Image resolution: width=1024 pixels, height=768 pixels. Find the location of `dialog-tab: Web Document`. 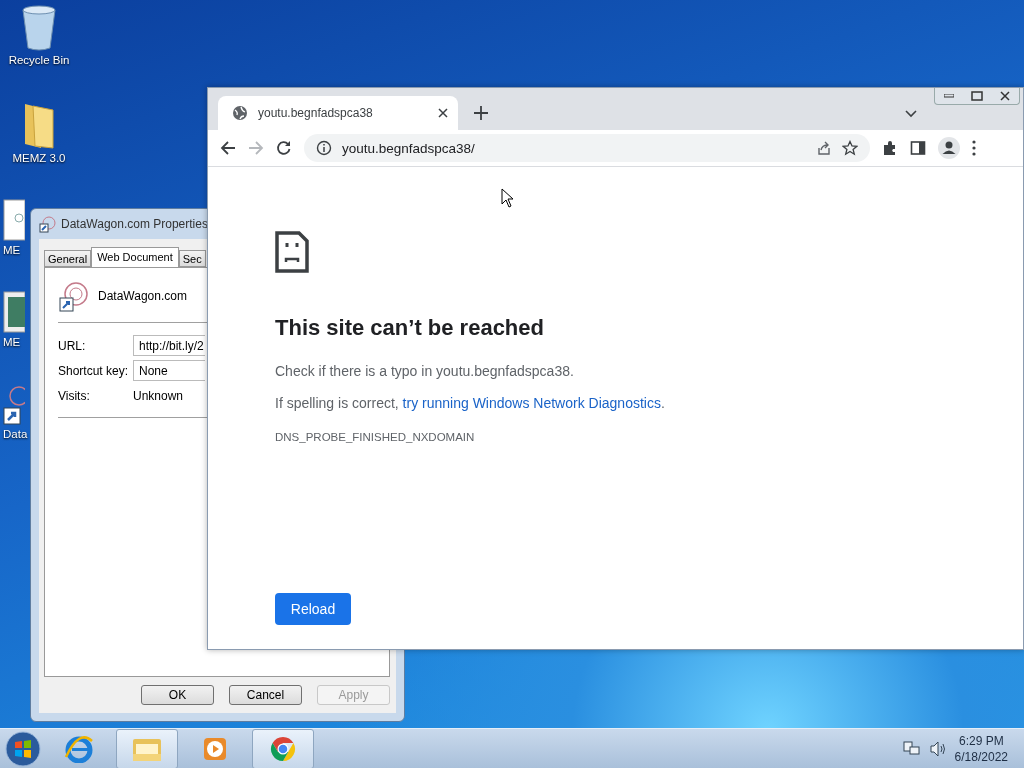

dialog-tab: Web Document is located at coordinates (135, 257).